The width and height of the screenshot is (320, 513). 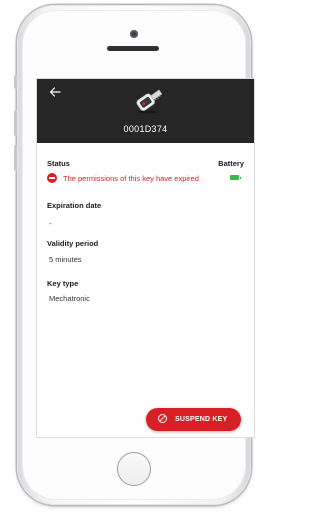 I want to click on expiration-value: -, so click(x=50, y=223).